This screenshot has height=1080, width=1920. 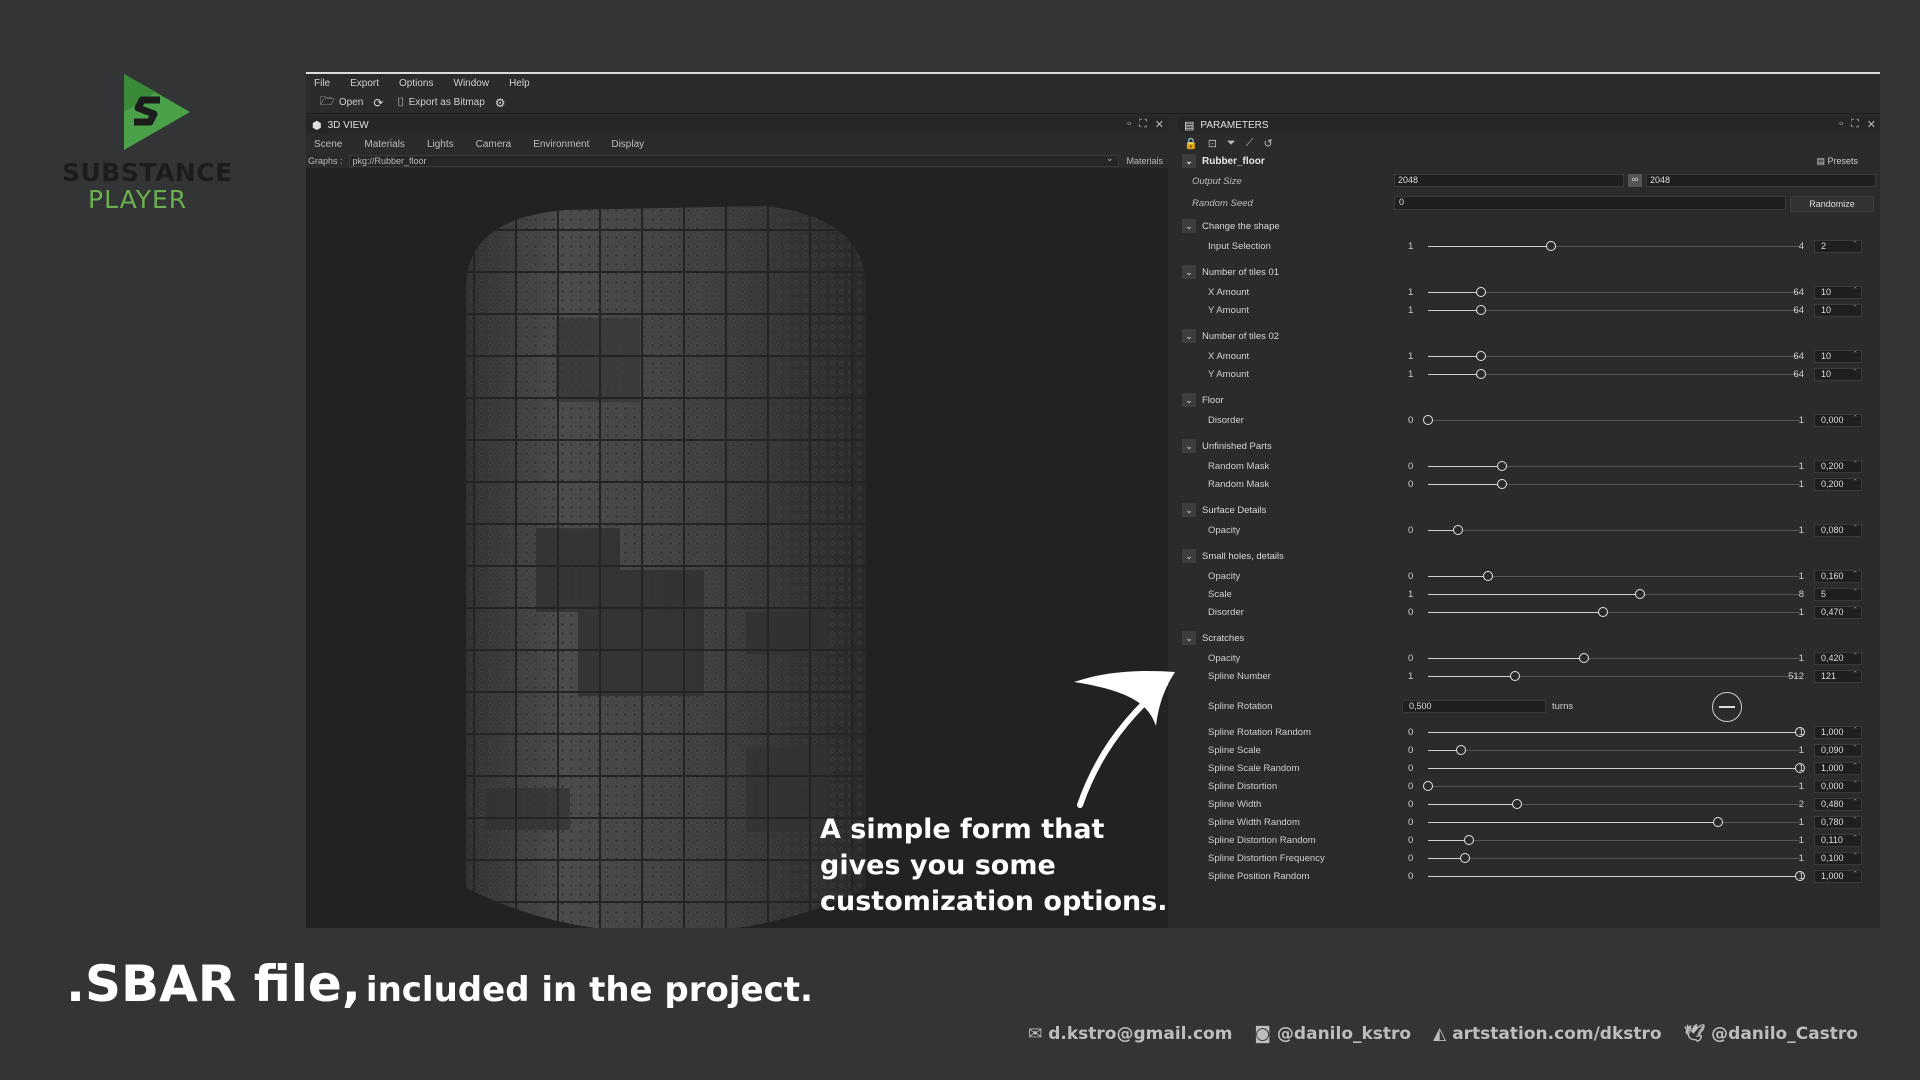 What do you see at coordinates (1761, 180) in the screenshot?
I see `output-height-select: 2048` at bounding box center [1761, 180].